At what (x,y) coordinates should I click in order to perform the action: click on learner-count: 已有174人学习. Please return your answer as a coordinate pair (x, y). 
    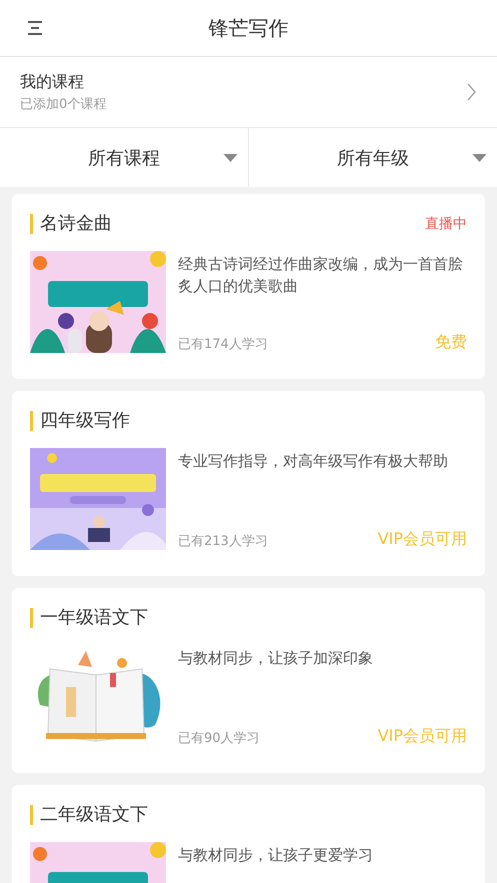
    Looking at the image, I should click on (223, 344).